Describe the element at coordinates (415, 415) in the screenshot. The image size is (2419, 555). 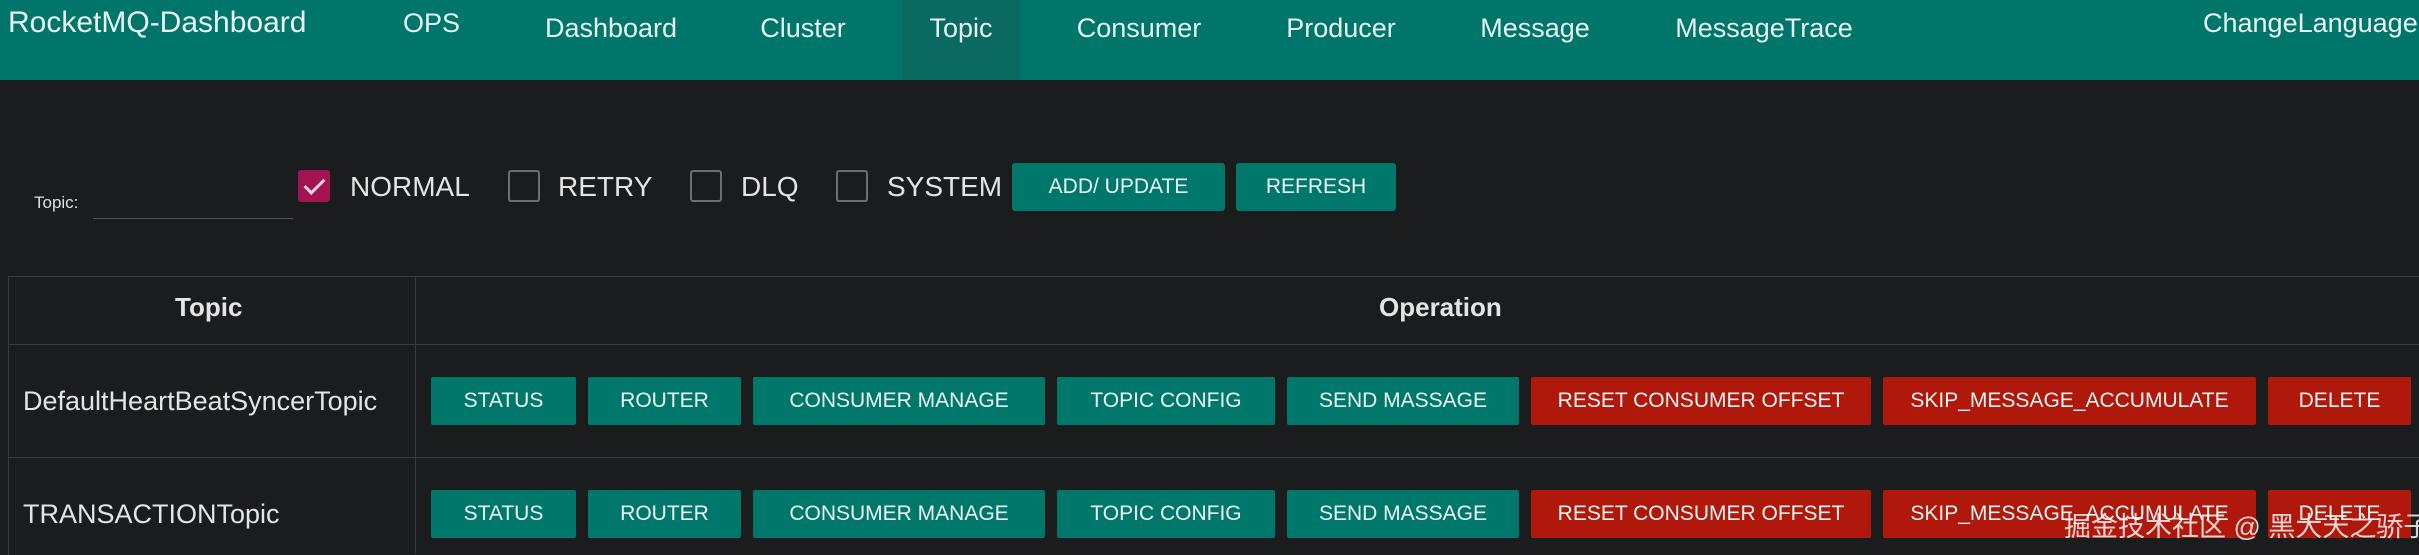
I see `table-column-divider` at that location.